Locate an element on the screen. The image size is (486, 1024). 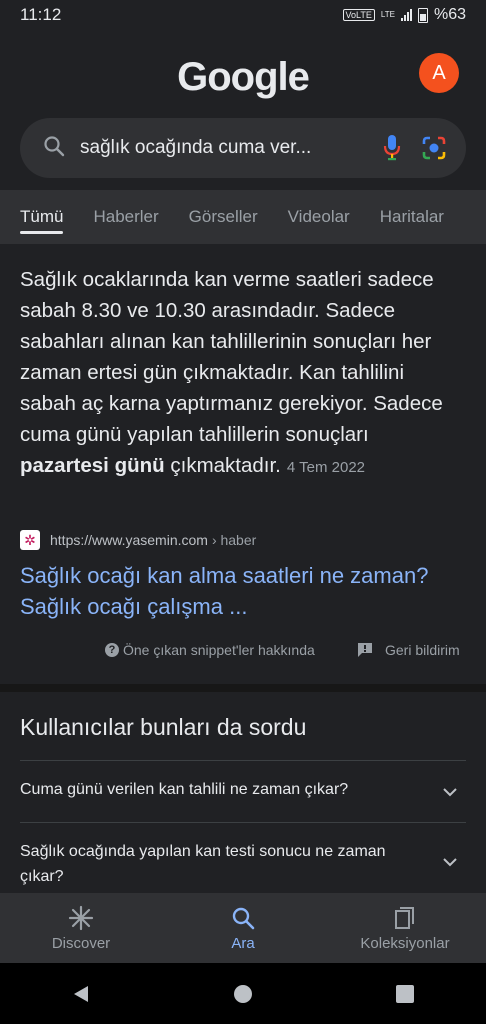
battery-icon is located at coordinates (422, 15).